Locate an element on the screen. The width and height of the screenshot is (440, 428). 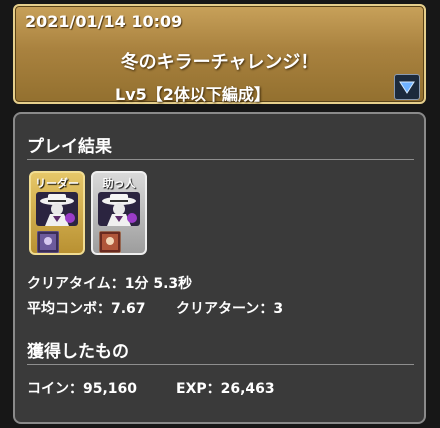
helper-card: 助っ人 is located at coordinates (119, 213).